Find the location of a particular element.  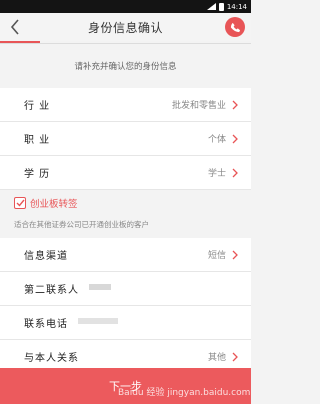

second-contact-field is located at coordinates (164, 288).